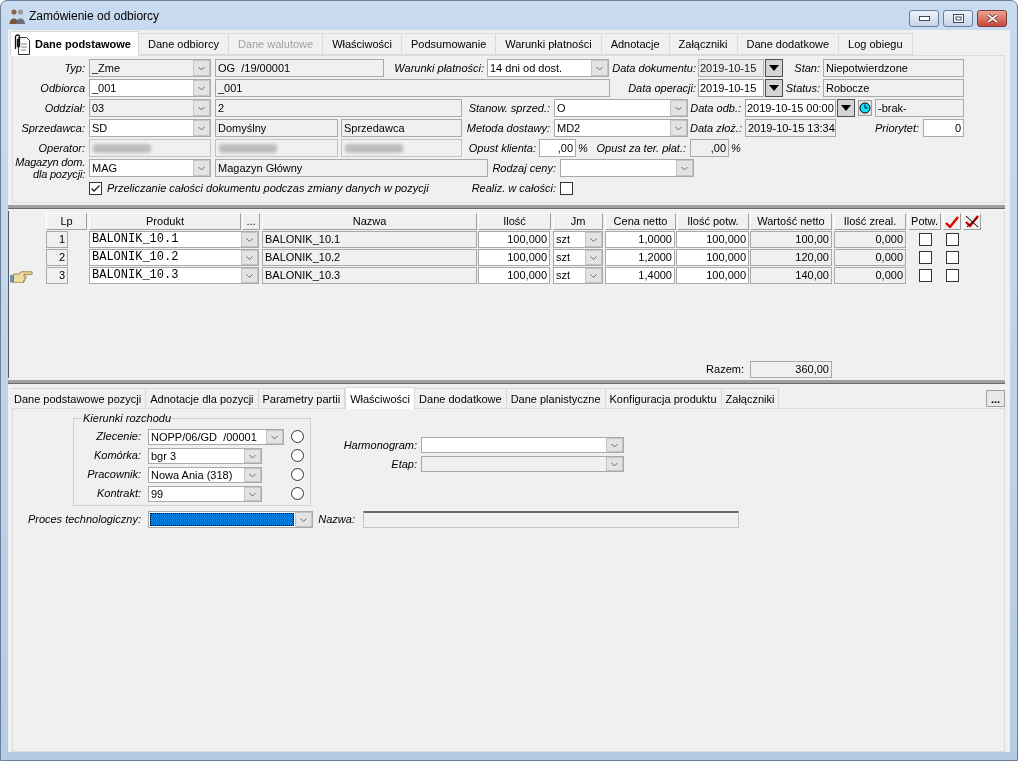 This screenshot has width=1018, height=768. I want to click on column-header: Wartość netto, so click(791, 221).